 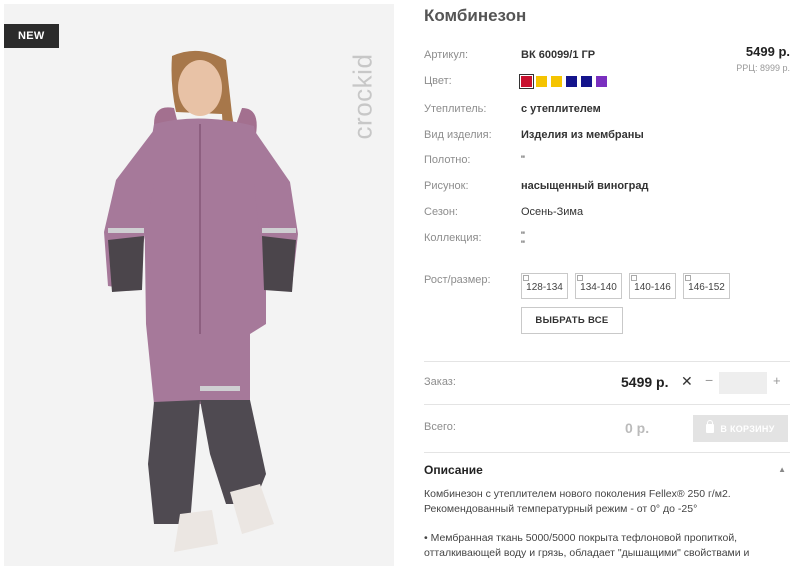 I want to click on order-label: Заказ:, so click(x=440, y=382).